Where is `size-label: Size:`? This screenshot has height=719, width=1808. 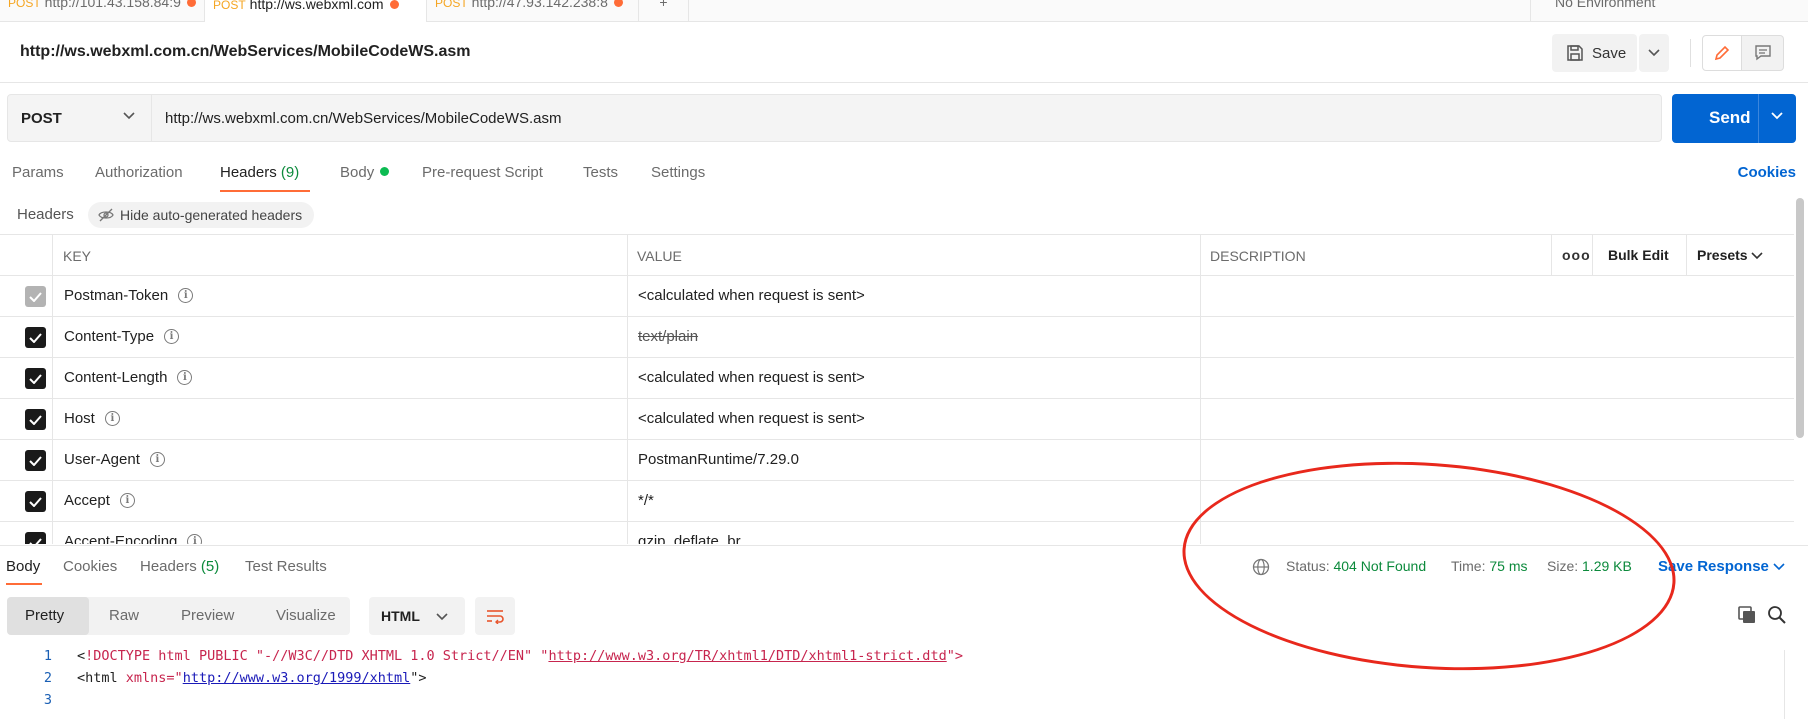 size-label: Size: is located at coordinates (1563, 566).